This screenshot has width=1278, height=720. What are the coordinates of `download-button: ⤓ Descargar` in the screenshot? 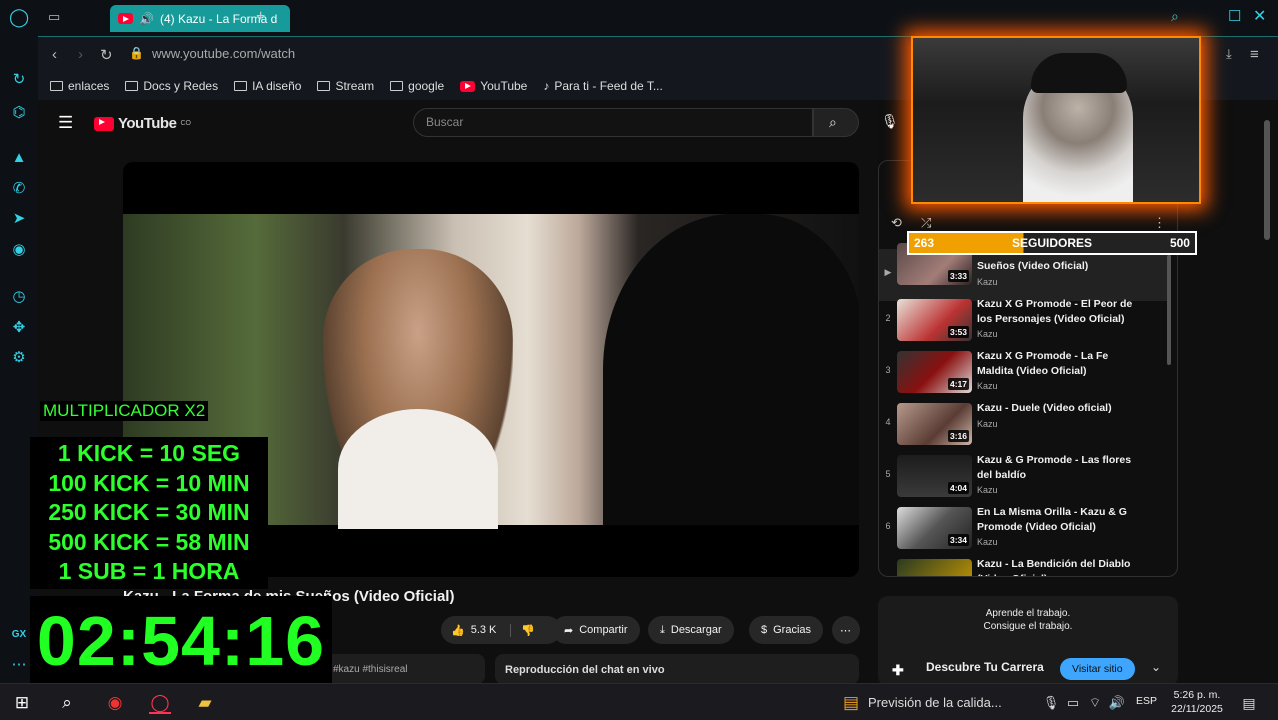 It's located at (691, 630).